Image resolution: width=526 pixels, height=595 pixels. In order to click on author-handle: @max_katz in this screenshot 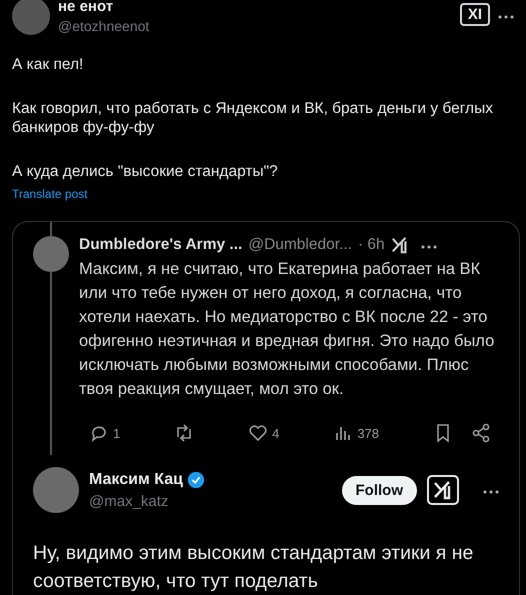, I will do `click(210, 501)`.